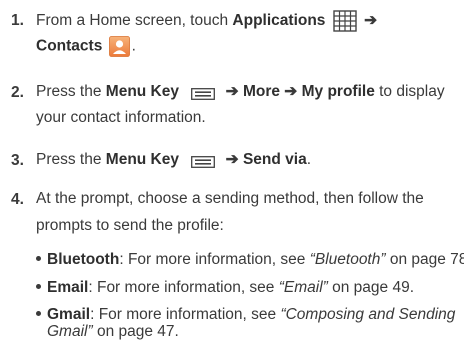  What do you see at coordinates (69, 46) in the screenshot?
I see `contacts-label: Contacts` at bounding box center [69, 46].